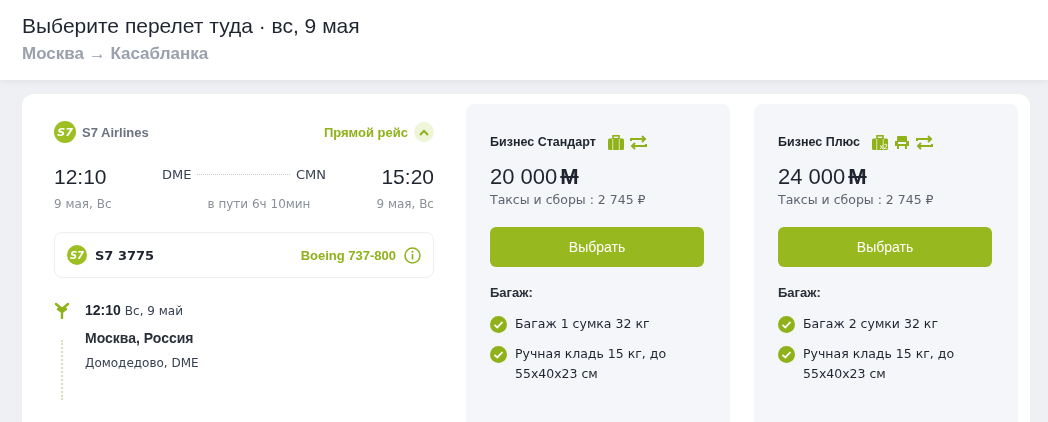 The image size is (1048, 422). Describe the element at coordinates (583, 324) in the screenshot. I see `baggage-item: Багаж 1 сумка 32 кг` at that location.